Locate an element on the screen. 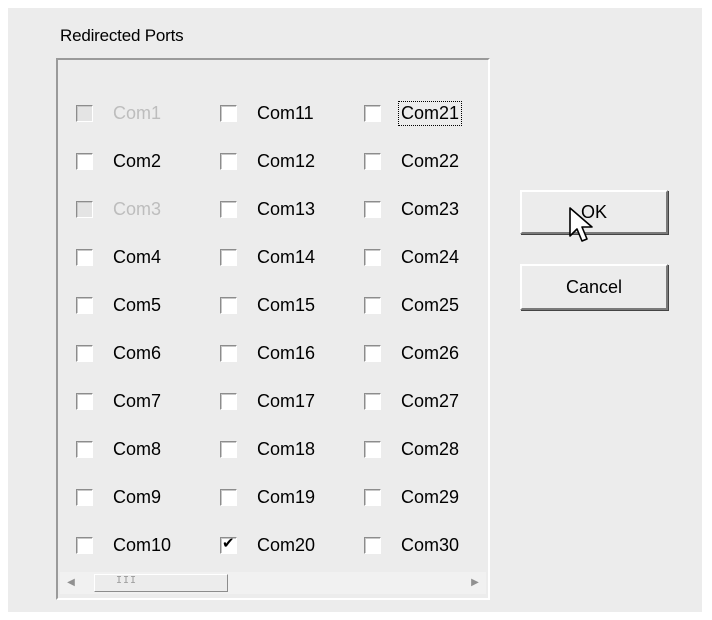 This screenshot has width=712, height=620. port-label: Com10 is located at coordinates (142, 544).